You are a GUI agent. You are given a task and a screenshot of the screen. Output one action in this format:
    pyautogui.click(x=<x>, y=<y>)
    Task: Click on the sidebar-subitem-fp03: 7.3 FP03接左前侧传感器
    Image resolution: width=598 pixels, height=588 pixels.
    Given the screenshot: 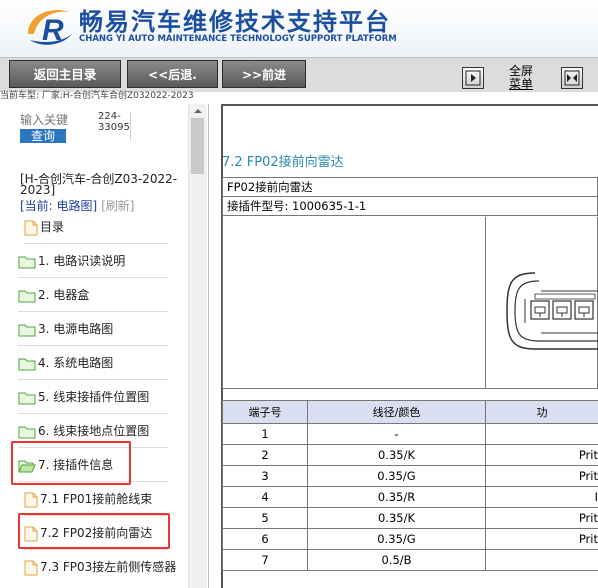 What is the action you would take?
    pyautogui.click(x=106, y=567)
    